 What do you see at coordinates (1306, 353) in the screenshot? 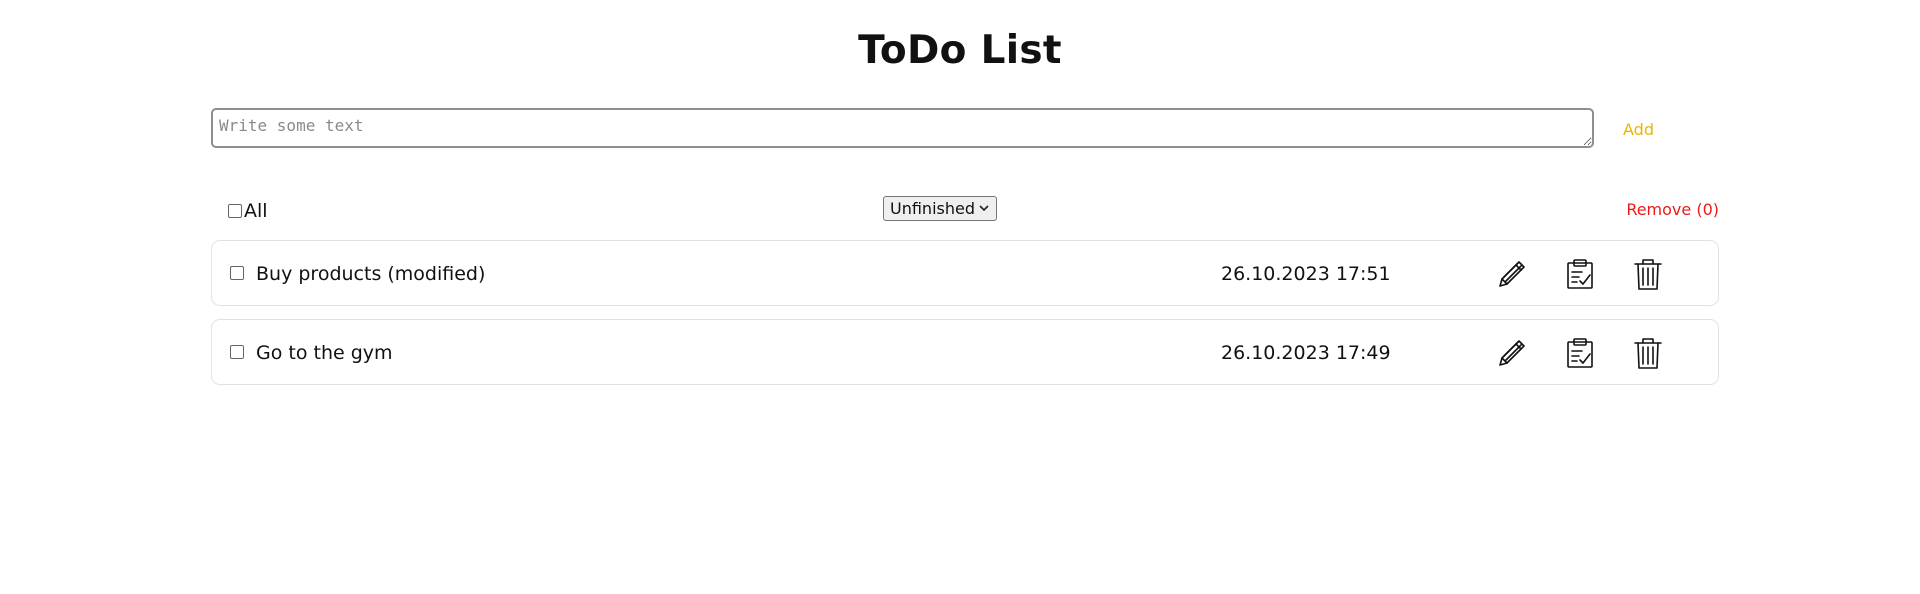
I see `todo-date: 26.10.2023 17:49` at bounding box center [1306, 353].